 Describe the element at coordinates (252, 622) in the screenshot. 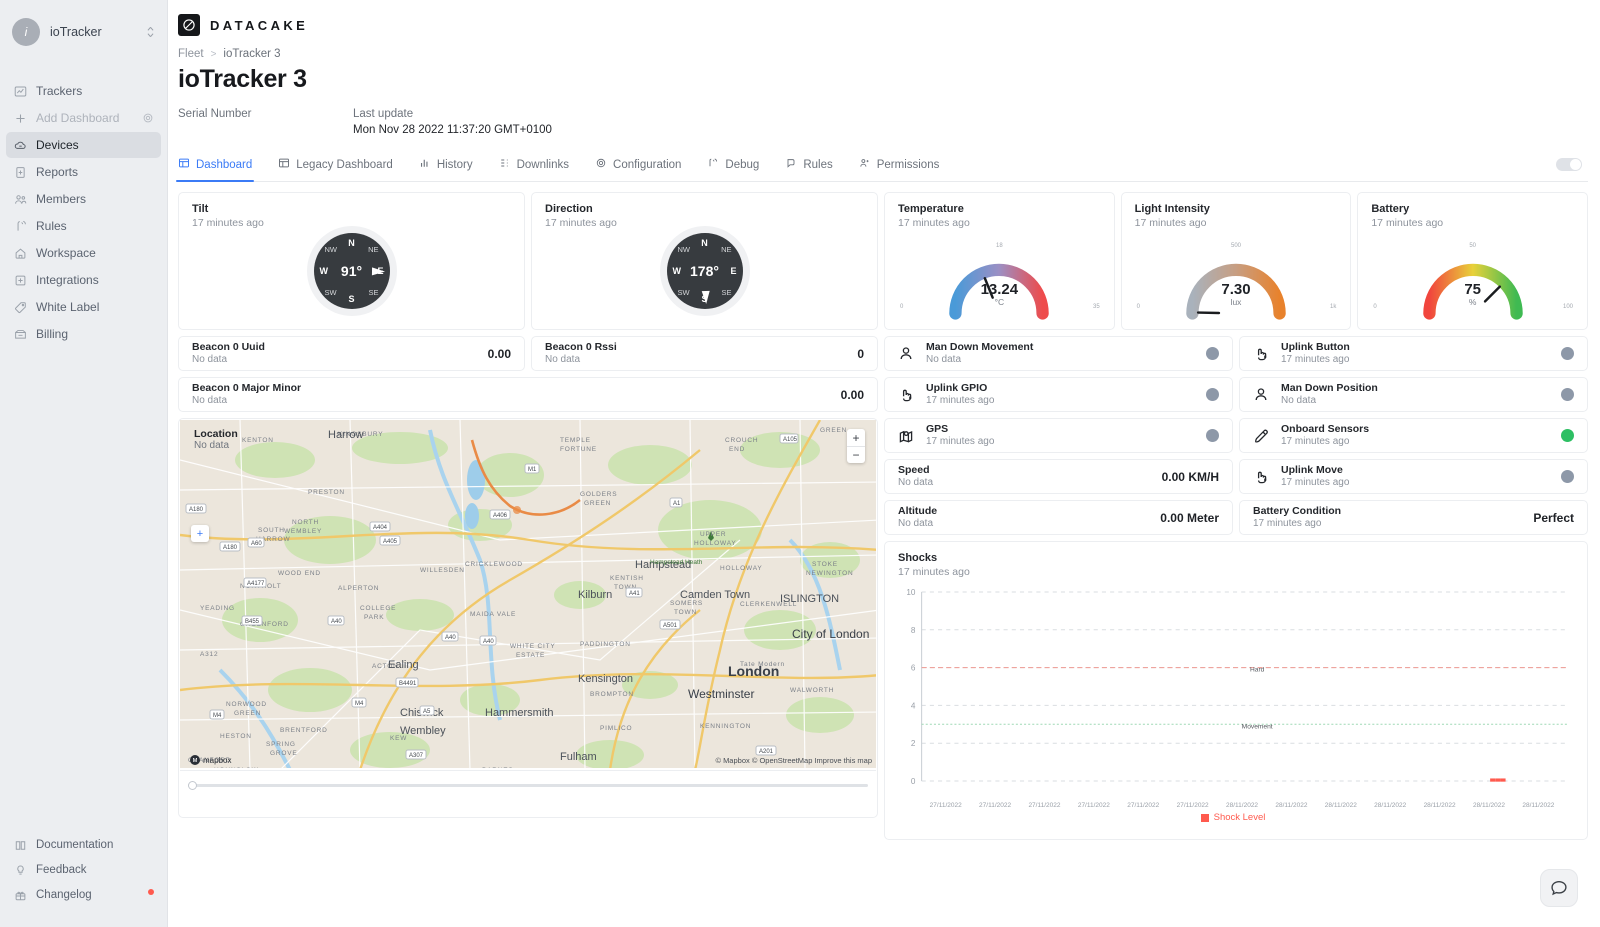

I see `svg-text: B455` at that location.